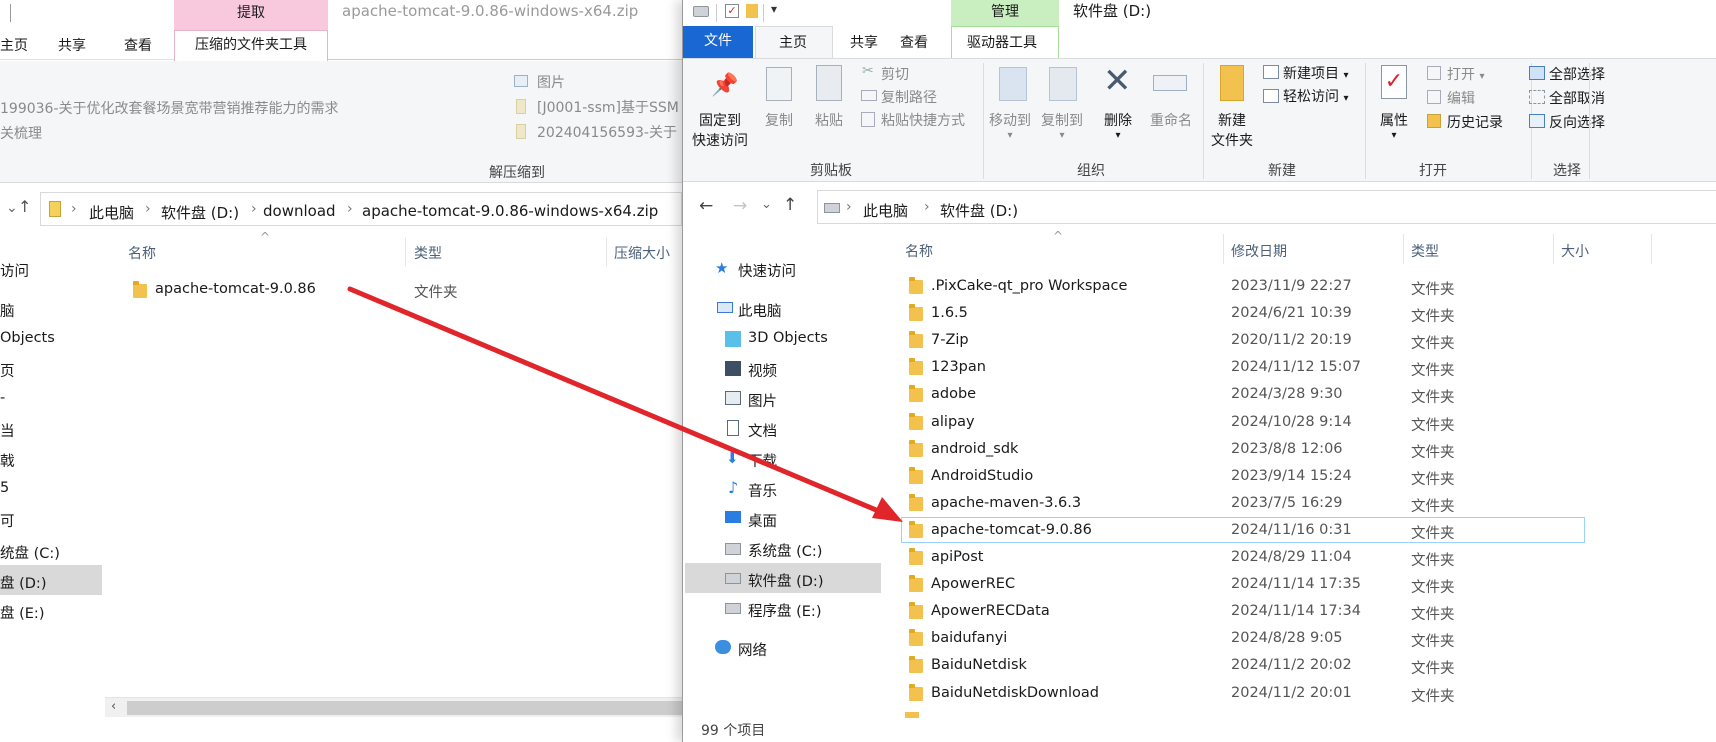  What do you see at coordinates (1183, 692) in the screenshot?
I see `file-row: BaiduNetdiskDownload 2024/11/2 20:01 文件夹` at bounding box center [1183, 692].